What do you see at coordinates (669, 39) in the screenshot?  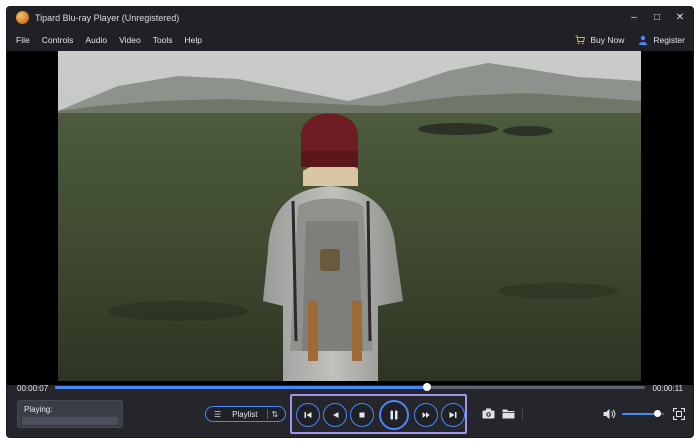 I see `register-label: Register` at bounding box center [669, 39].